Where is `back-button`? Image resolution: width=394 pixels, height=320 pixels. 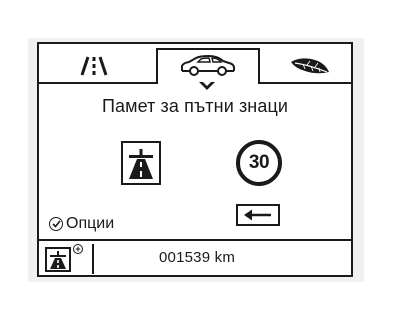 back-button is located at coordinates (258, 215).